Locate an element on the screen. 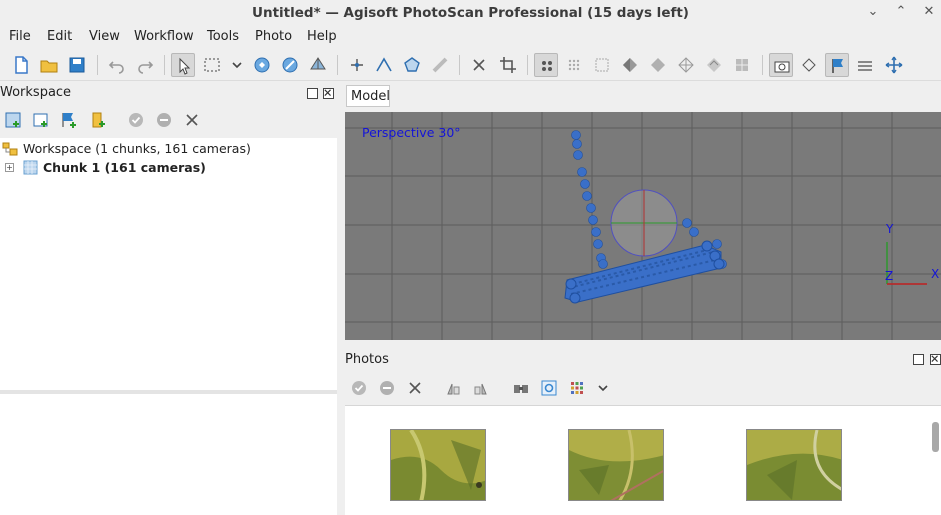 Image resolution: width=941 pixels, height=515 pixels. rotate-left-icon is located at coordinates (453, 388).